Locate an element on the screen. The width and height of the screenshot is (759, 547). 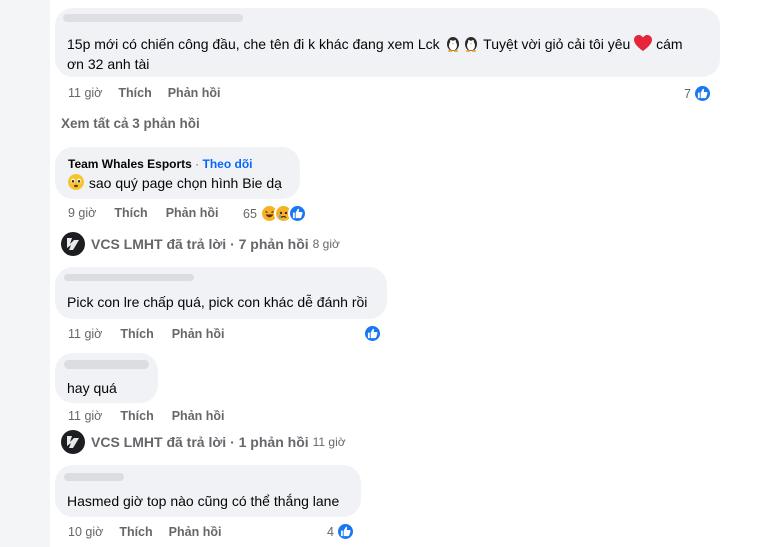
comment-actions-2: 9 giờ Thích Phản hồi is located at coordinates (143, 213).